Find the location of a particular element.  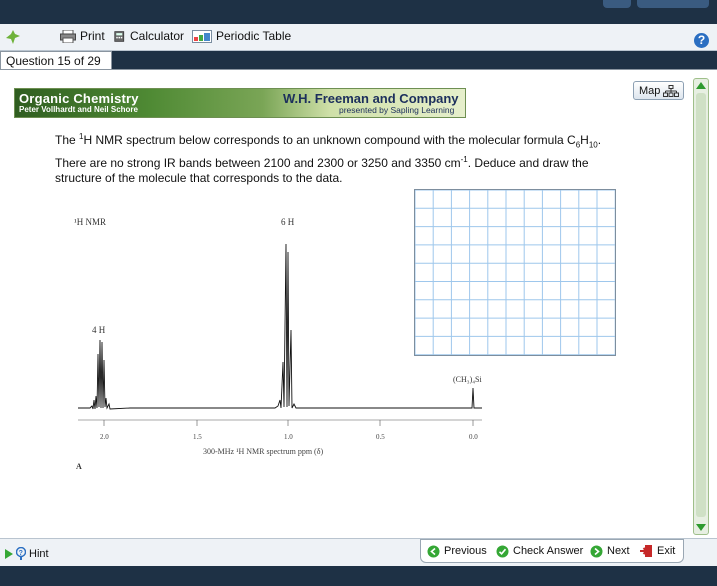

peak-label-tms: (CH₃)₄Si is located at coordinates (467, 379).